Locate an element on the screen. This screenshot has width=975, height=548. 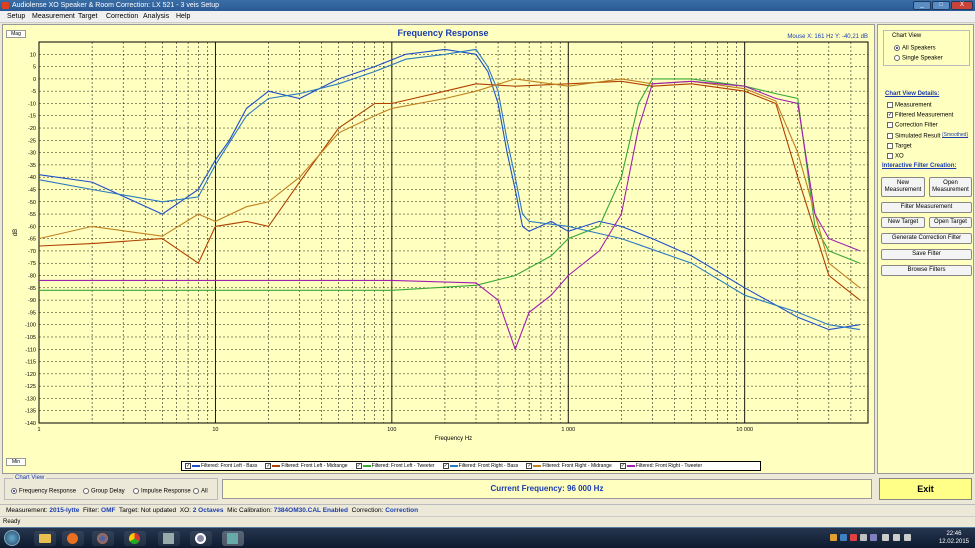
legend-item-5: ✓ Filtered: Front Right - Tweeter is located at coordinates (661, 466).